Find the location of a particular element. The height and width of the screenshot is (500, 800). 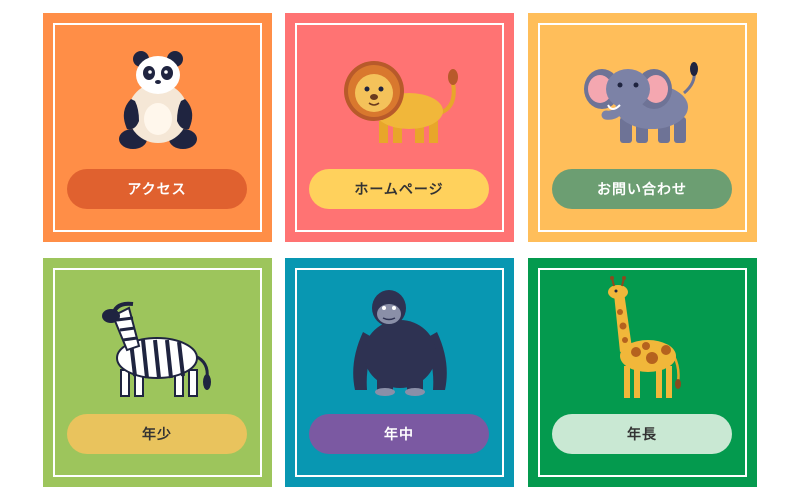

nencho-button: 年長 is located at coordinates (642, 434).